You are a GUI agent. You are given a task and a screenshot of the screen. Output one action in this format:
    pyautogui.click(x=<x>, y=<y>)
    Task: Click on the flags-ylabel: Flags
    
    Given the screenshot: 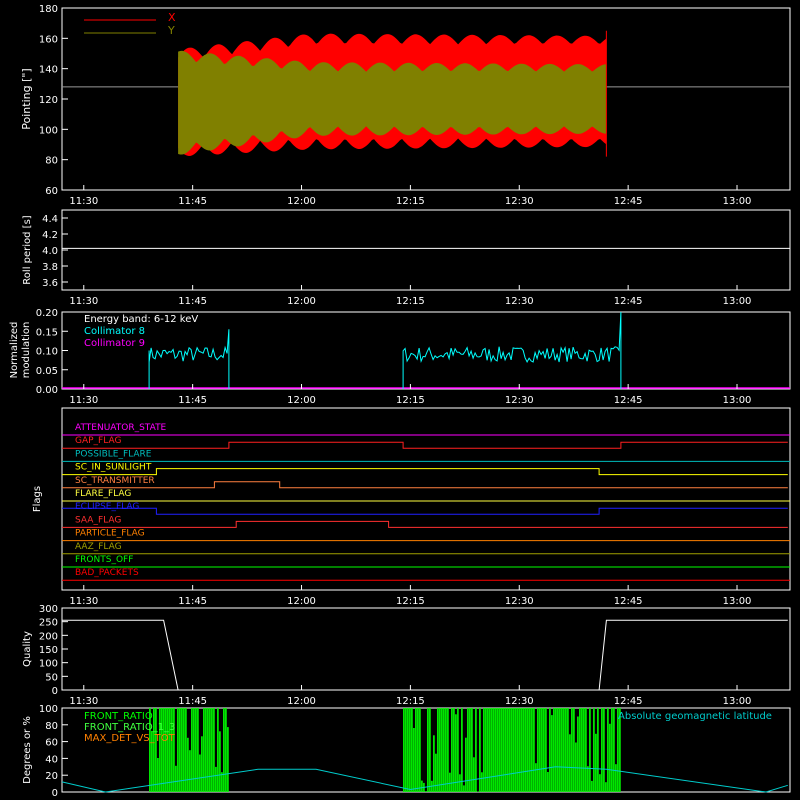 What is the action you would take?
    pyautogui.click(x=37, y=499)
    